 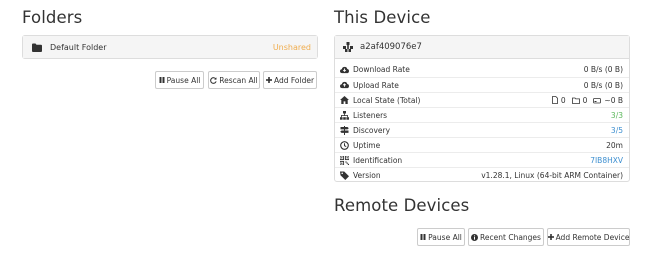 I want to click on remote-devices-heading: Remote Devices, so click(x=402, y=205).